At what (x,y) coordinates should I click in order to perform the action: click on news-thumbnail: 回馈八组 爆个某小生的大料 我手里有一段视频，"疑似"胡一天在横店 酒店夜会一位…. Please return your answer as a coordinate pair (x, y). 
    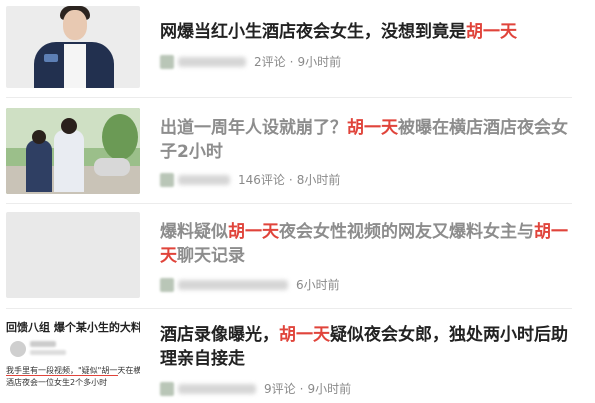
    Looking at the image, I should click on (73, 356).